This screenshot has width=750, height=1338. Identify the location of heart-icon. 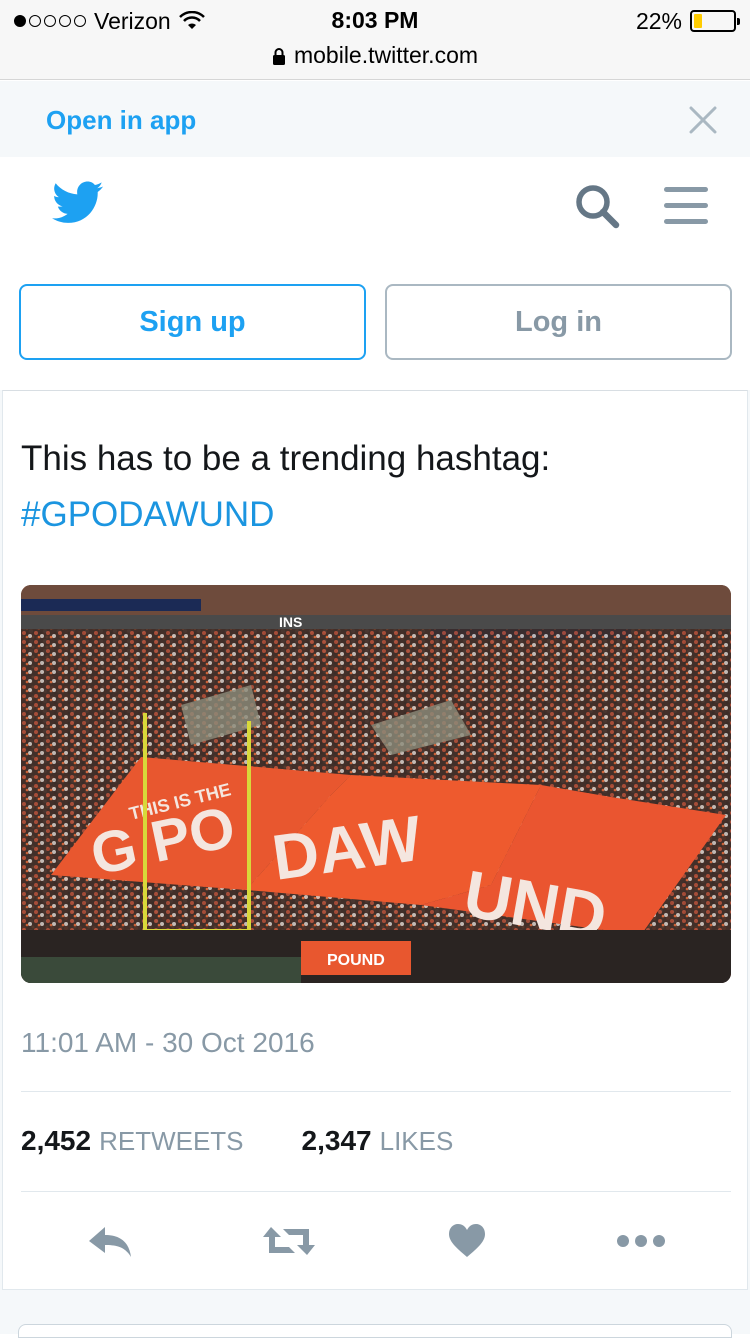
(467, 1241).